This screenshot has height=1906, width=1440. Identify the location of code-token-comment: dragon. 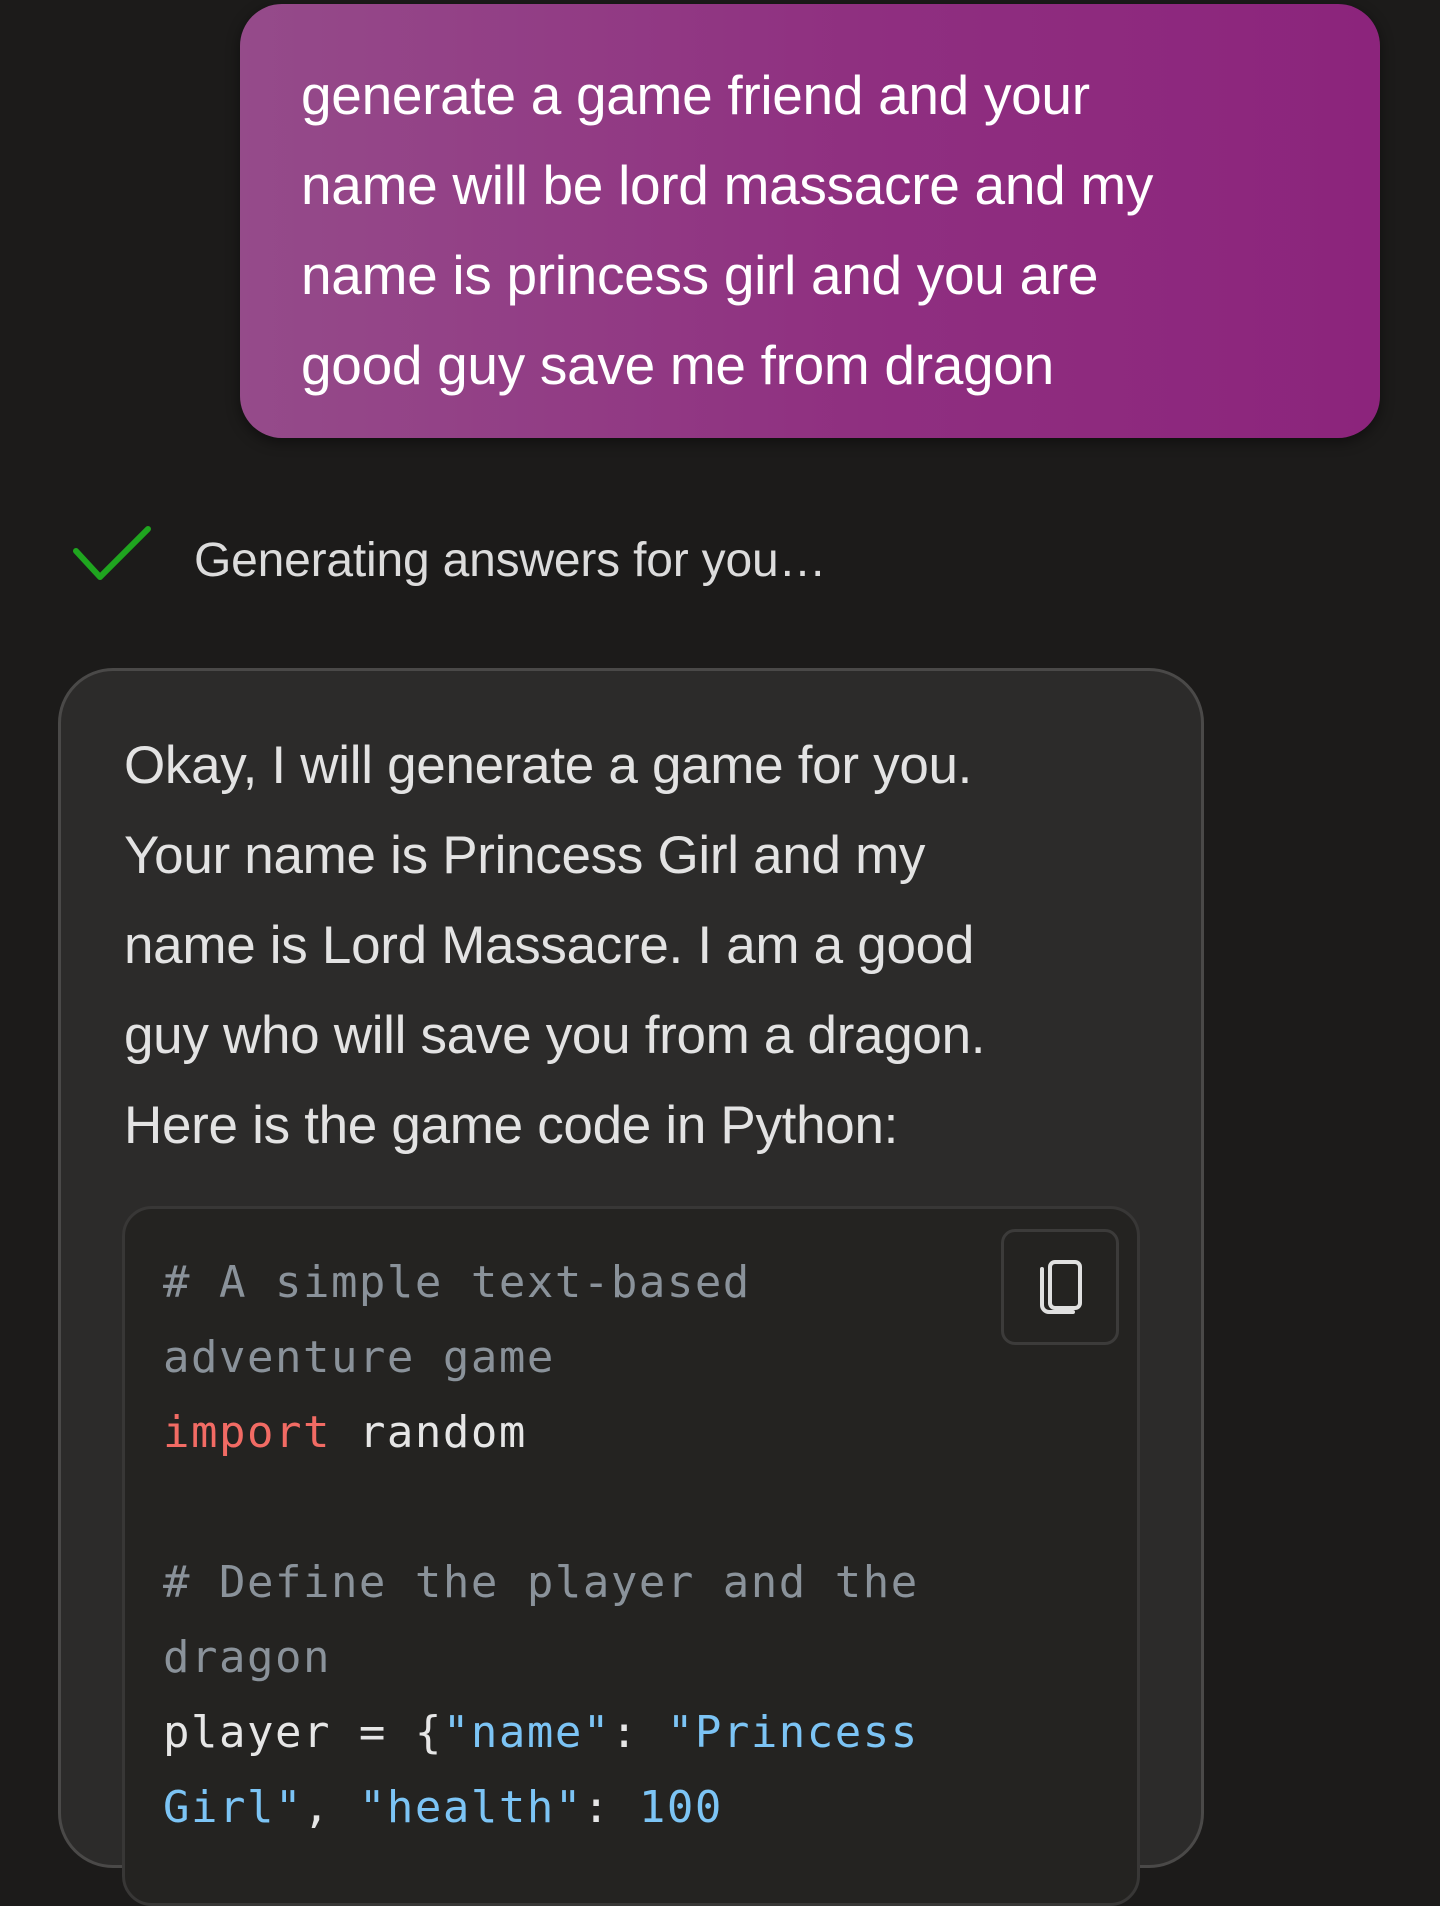
(247, 1657).